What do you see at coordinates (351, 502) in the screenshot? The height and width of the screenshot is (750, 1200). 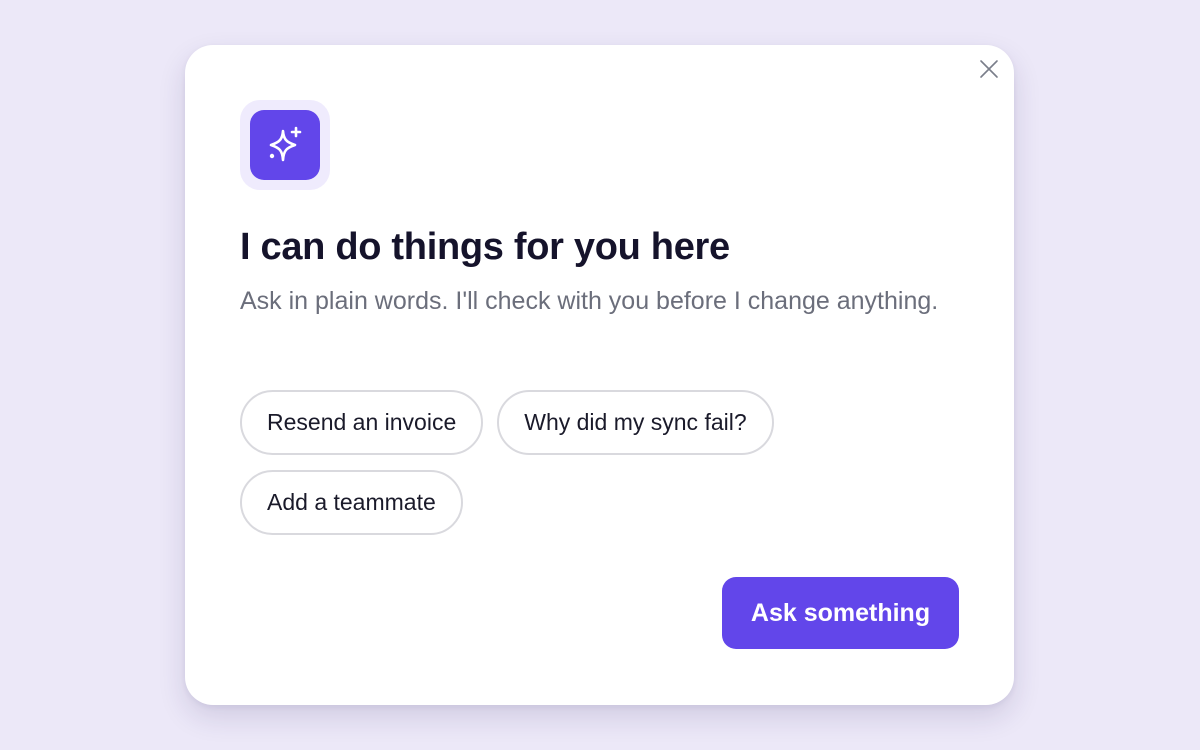 I see `suggestion-chip-add-teammate: Add a teammate` at bounding box center [351, 502].